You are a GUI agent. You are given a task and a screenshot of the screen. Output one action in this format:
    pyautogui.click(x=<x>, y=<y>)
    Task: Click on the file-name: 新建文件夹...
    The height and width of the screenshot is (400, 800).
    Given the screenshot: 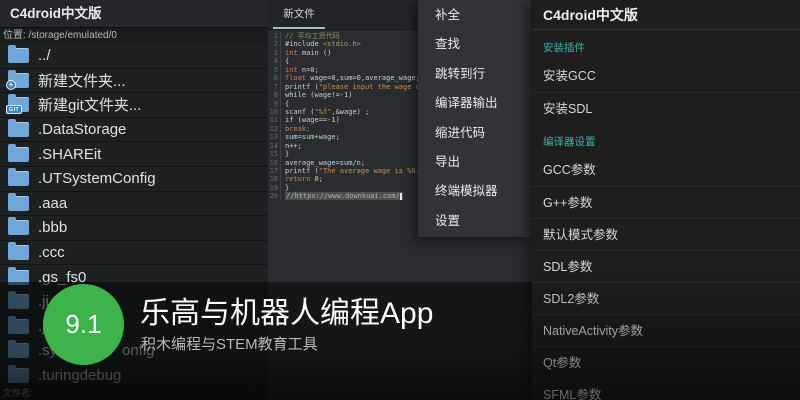 What is the action you would take?
    pyautogui.click(x=82, y=81)
    